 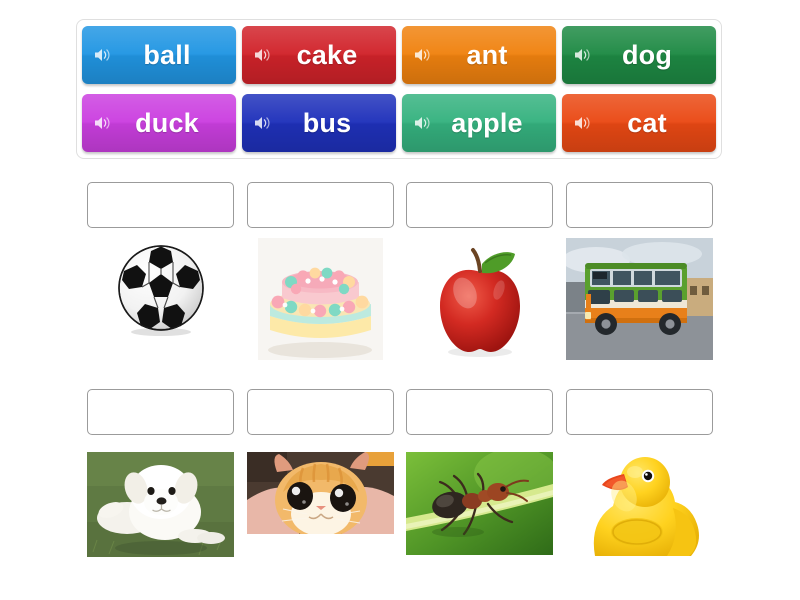 What do you see at coordinates (160, 205) in the screenshot?
I see `drop-slot-ball` at bounding box center [160, 205].